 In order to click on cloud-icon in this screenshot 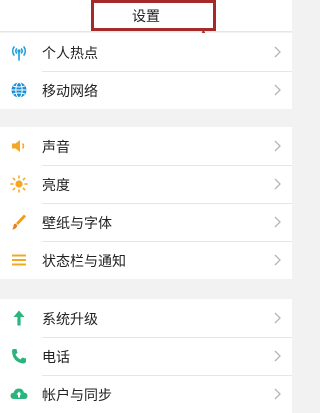, I will do `click(19, 393)`.